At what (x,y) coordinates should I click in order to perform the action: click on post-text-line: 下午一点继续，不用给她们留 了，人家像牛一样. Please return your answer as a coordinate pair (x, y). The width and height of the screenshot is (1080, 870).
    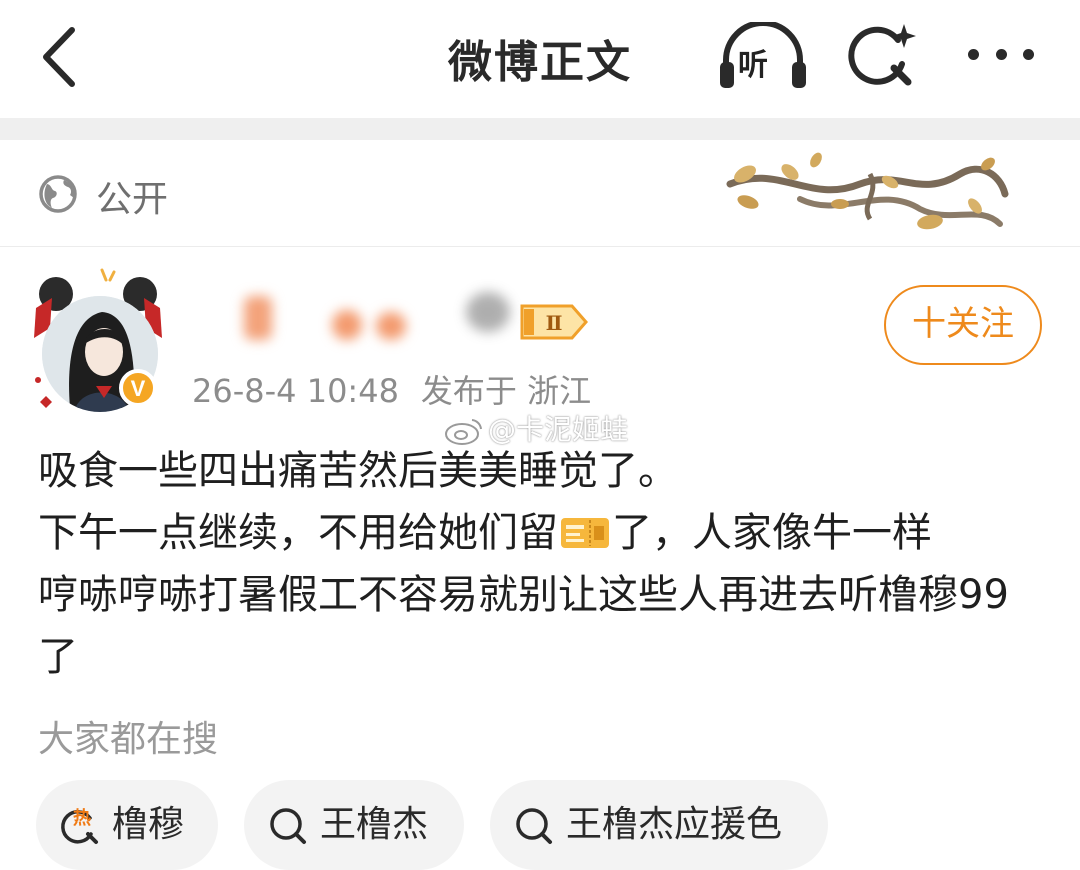
    Looking at the image, I should click on (543, 533).